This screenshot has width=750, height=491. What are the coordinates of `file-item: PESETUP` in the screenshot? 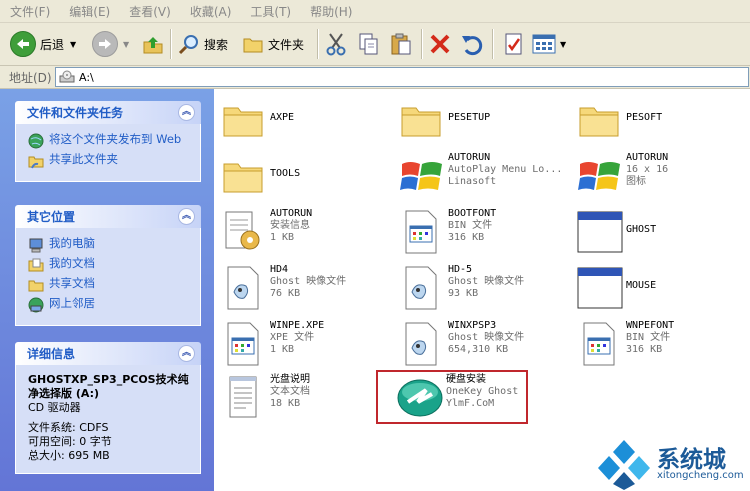 It's located at (486, 122).